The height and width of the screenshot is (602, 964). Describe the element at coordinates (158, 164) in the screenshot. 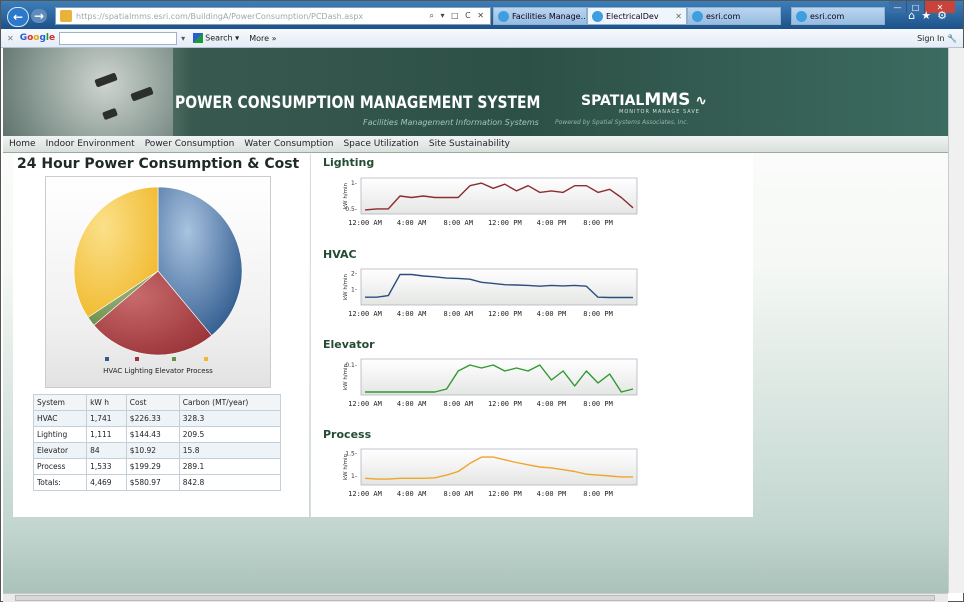

I see `page-title: 24 Hour Power Consumption & Cost` at that location.